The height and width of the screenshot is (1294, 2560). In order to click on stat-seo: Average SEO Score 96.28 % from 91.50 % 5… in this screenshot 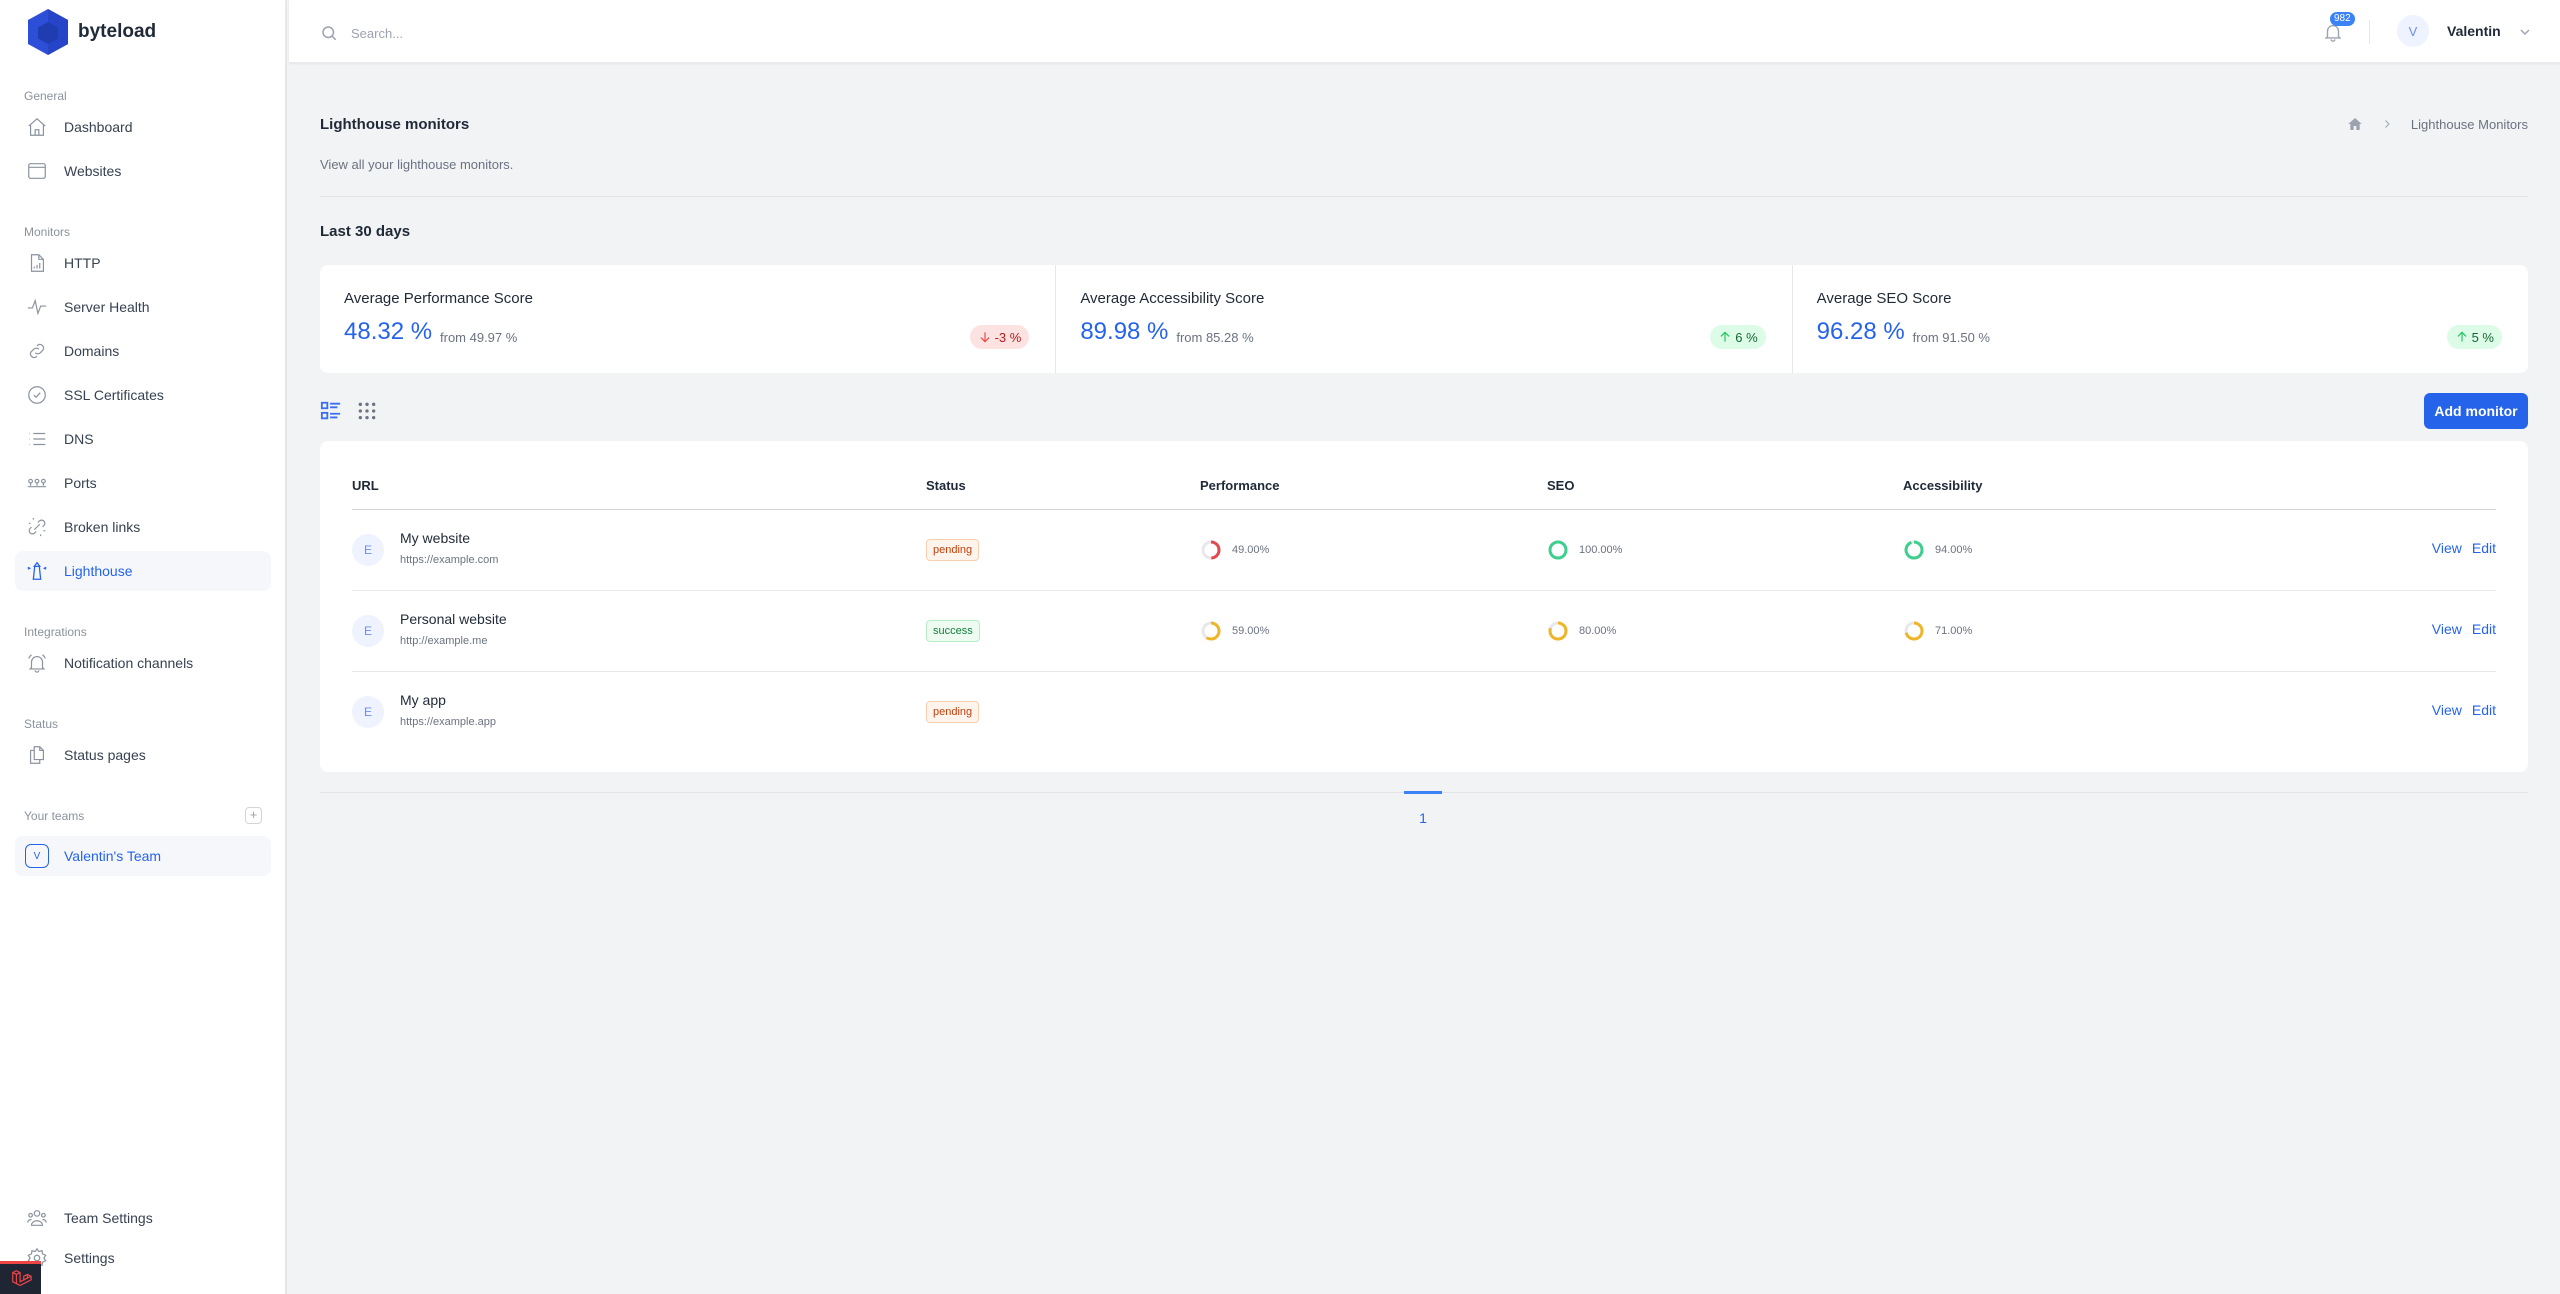, I will do `click(2159, 319)`.